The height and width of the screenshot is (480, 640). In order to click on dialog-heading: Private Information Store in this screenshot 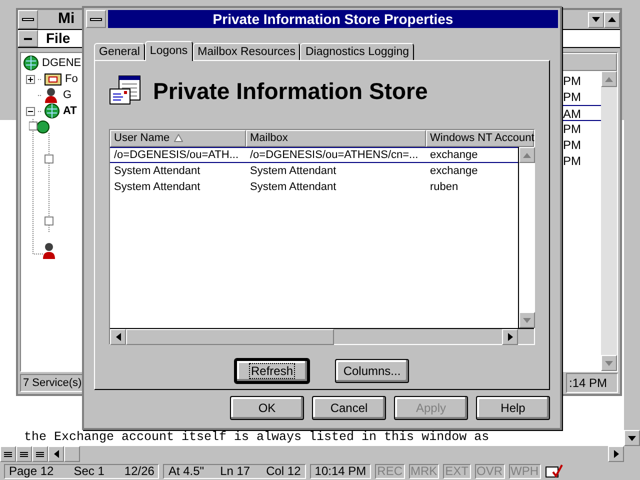, I will do `click(290, 91)`.